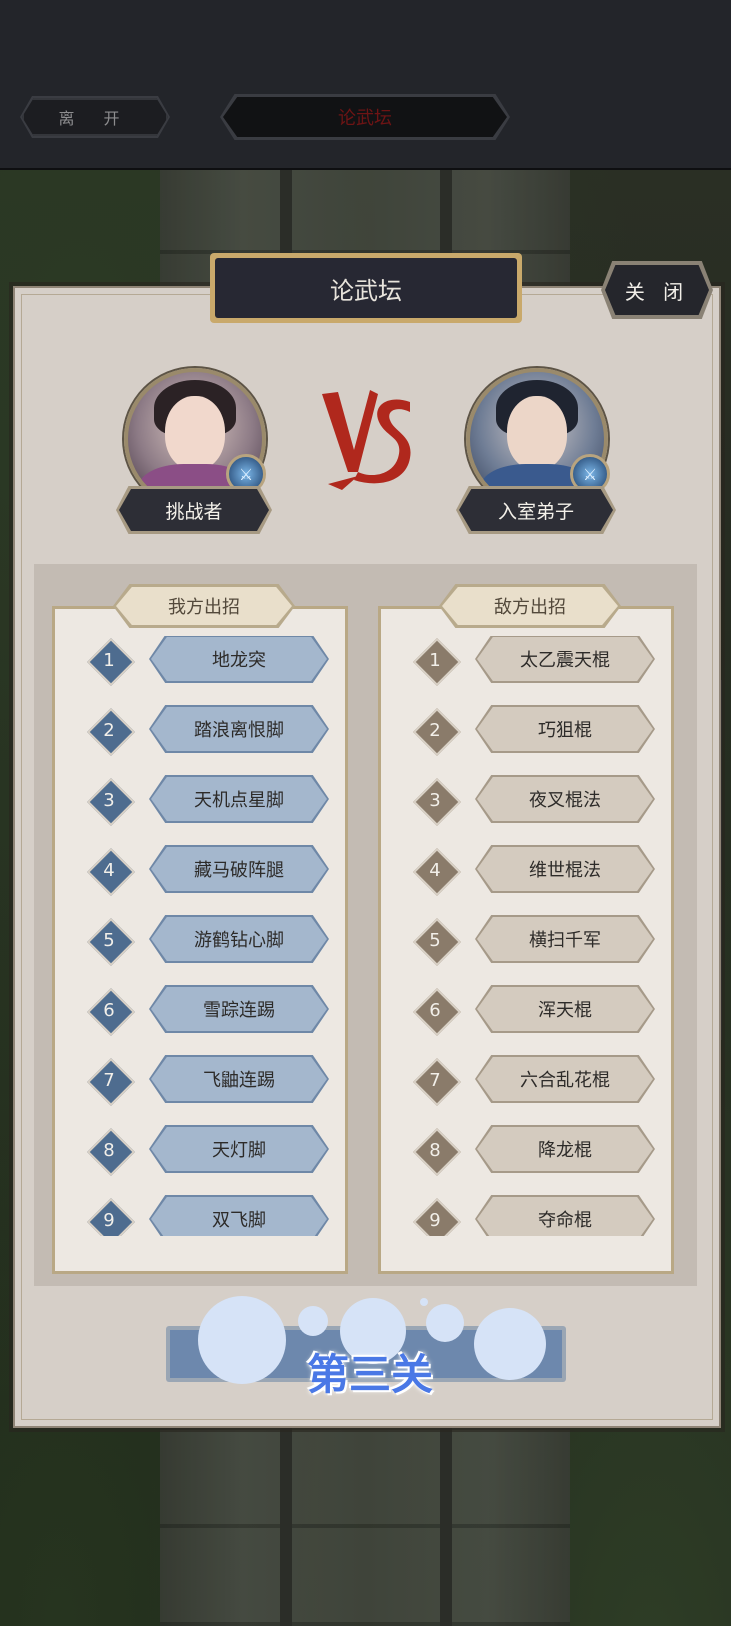  Describe the element at coordinates (536, 510) in the screenshot. I see `opponent-name: 入室弟子` at that location.